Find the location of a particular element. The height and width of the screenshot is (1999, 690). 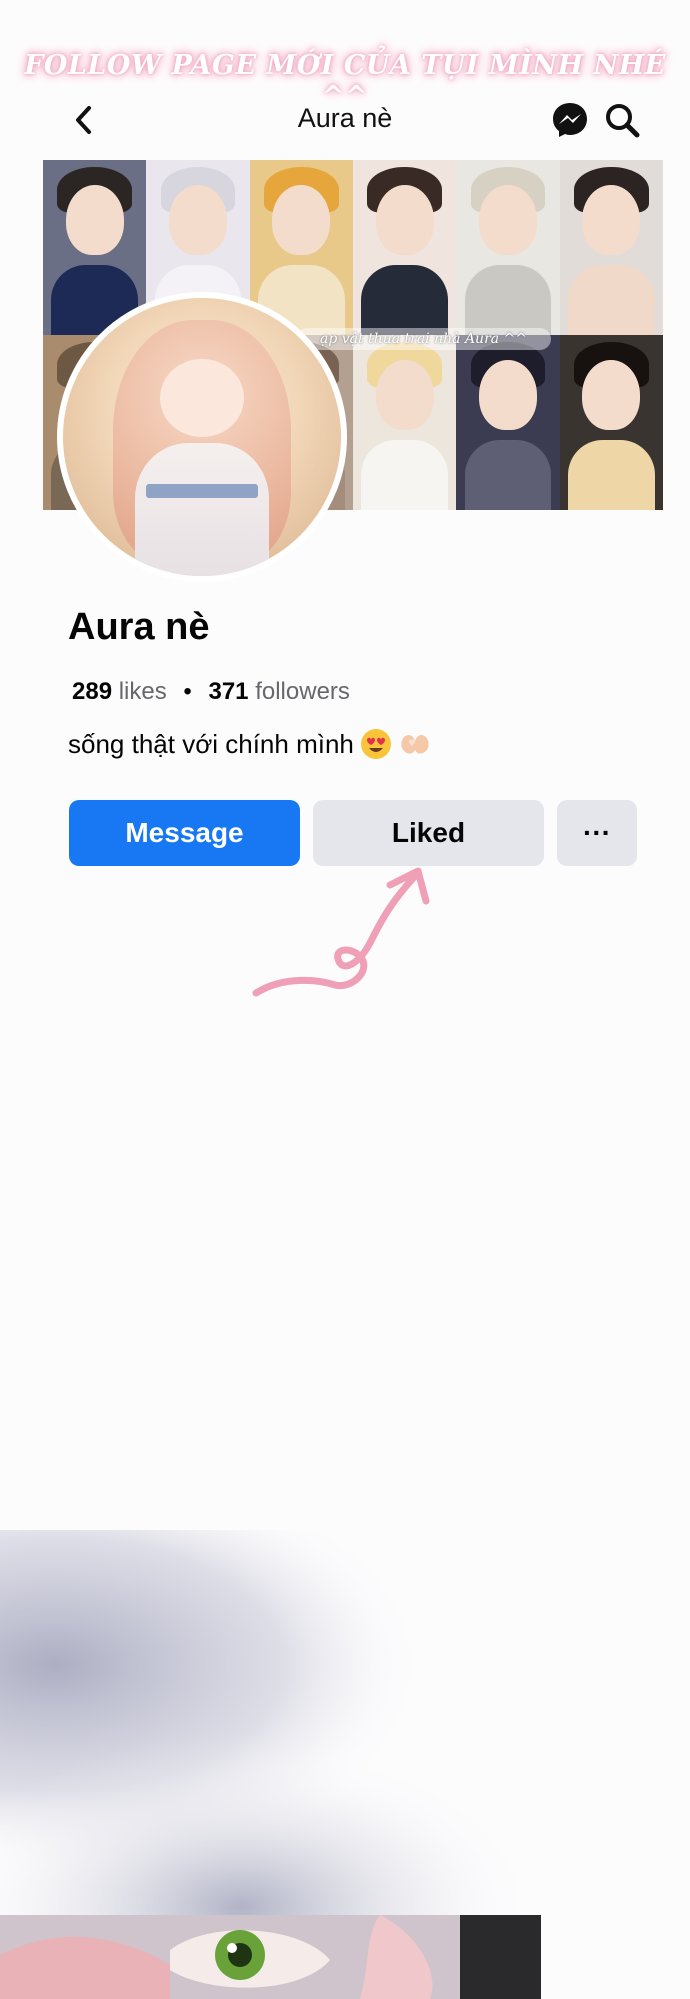

search-icon is located at coordinates (623, 121).